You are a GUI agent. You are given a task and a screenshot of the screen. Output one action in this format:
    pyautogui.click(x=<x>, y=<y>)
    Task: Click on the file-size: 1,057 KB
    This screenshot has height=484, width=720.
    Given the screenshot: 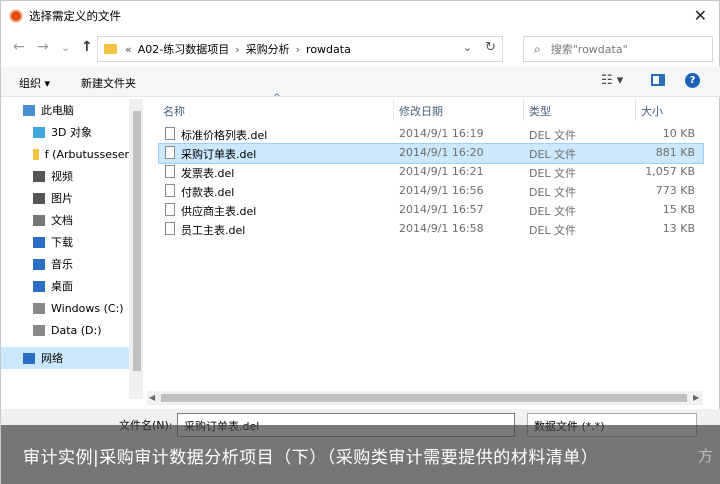 What is the action you would take?
    pyautogui.click(x=670, y=171)
    